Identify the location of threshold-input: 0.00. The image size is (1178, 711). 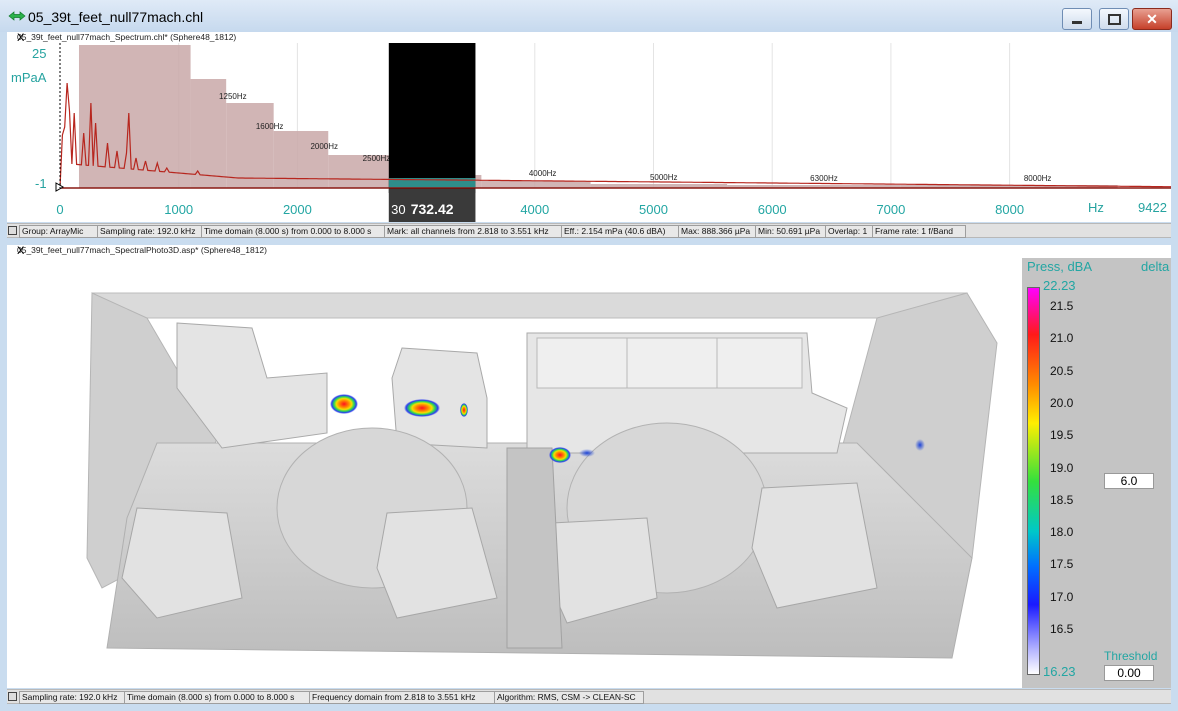
(1129, 673).